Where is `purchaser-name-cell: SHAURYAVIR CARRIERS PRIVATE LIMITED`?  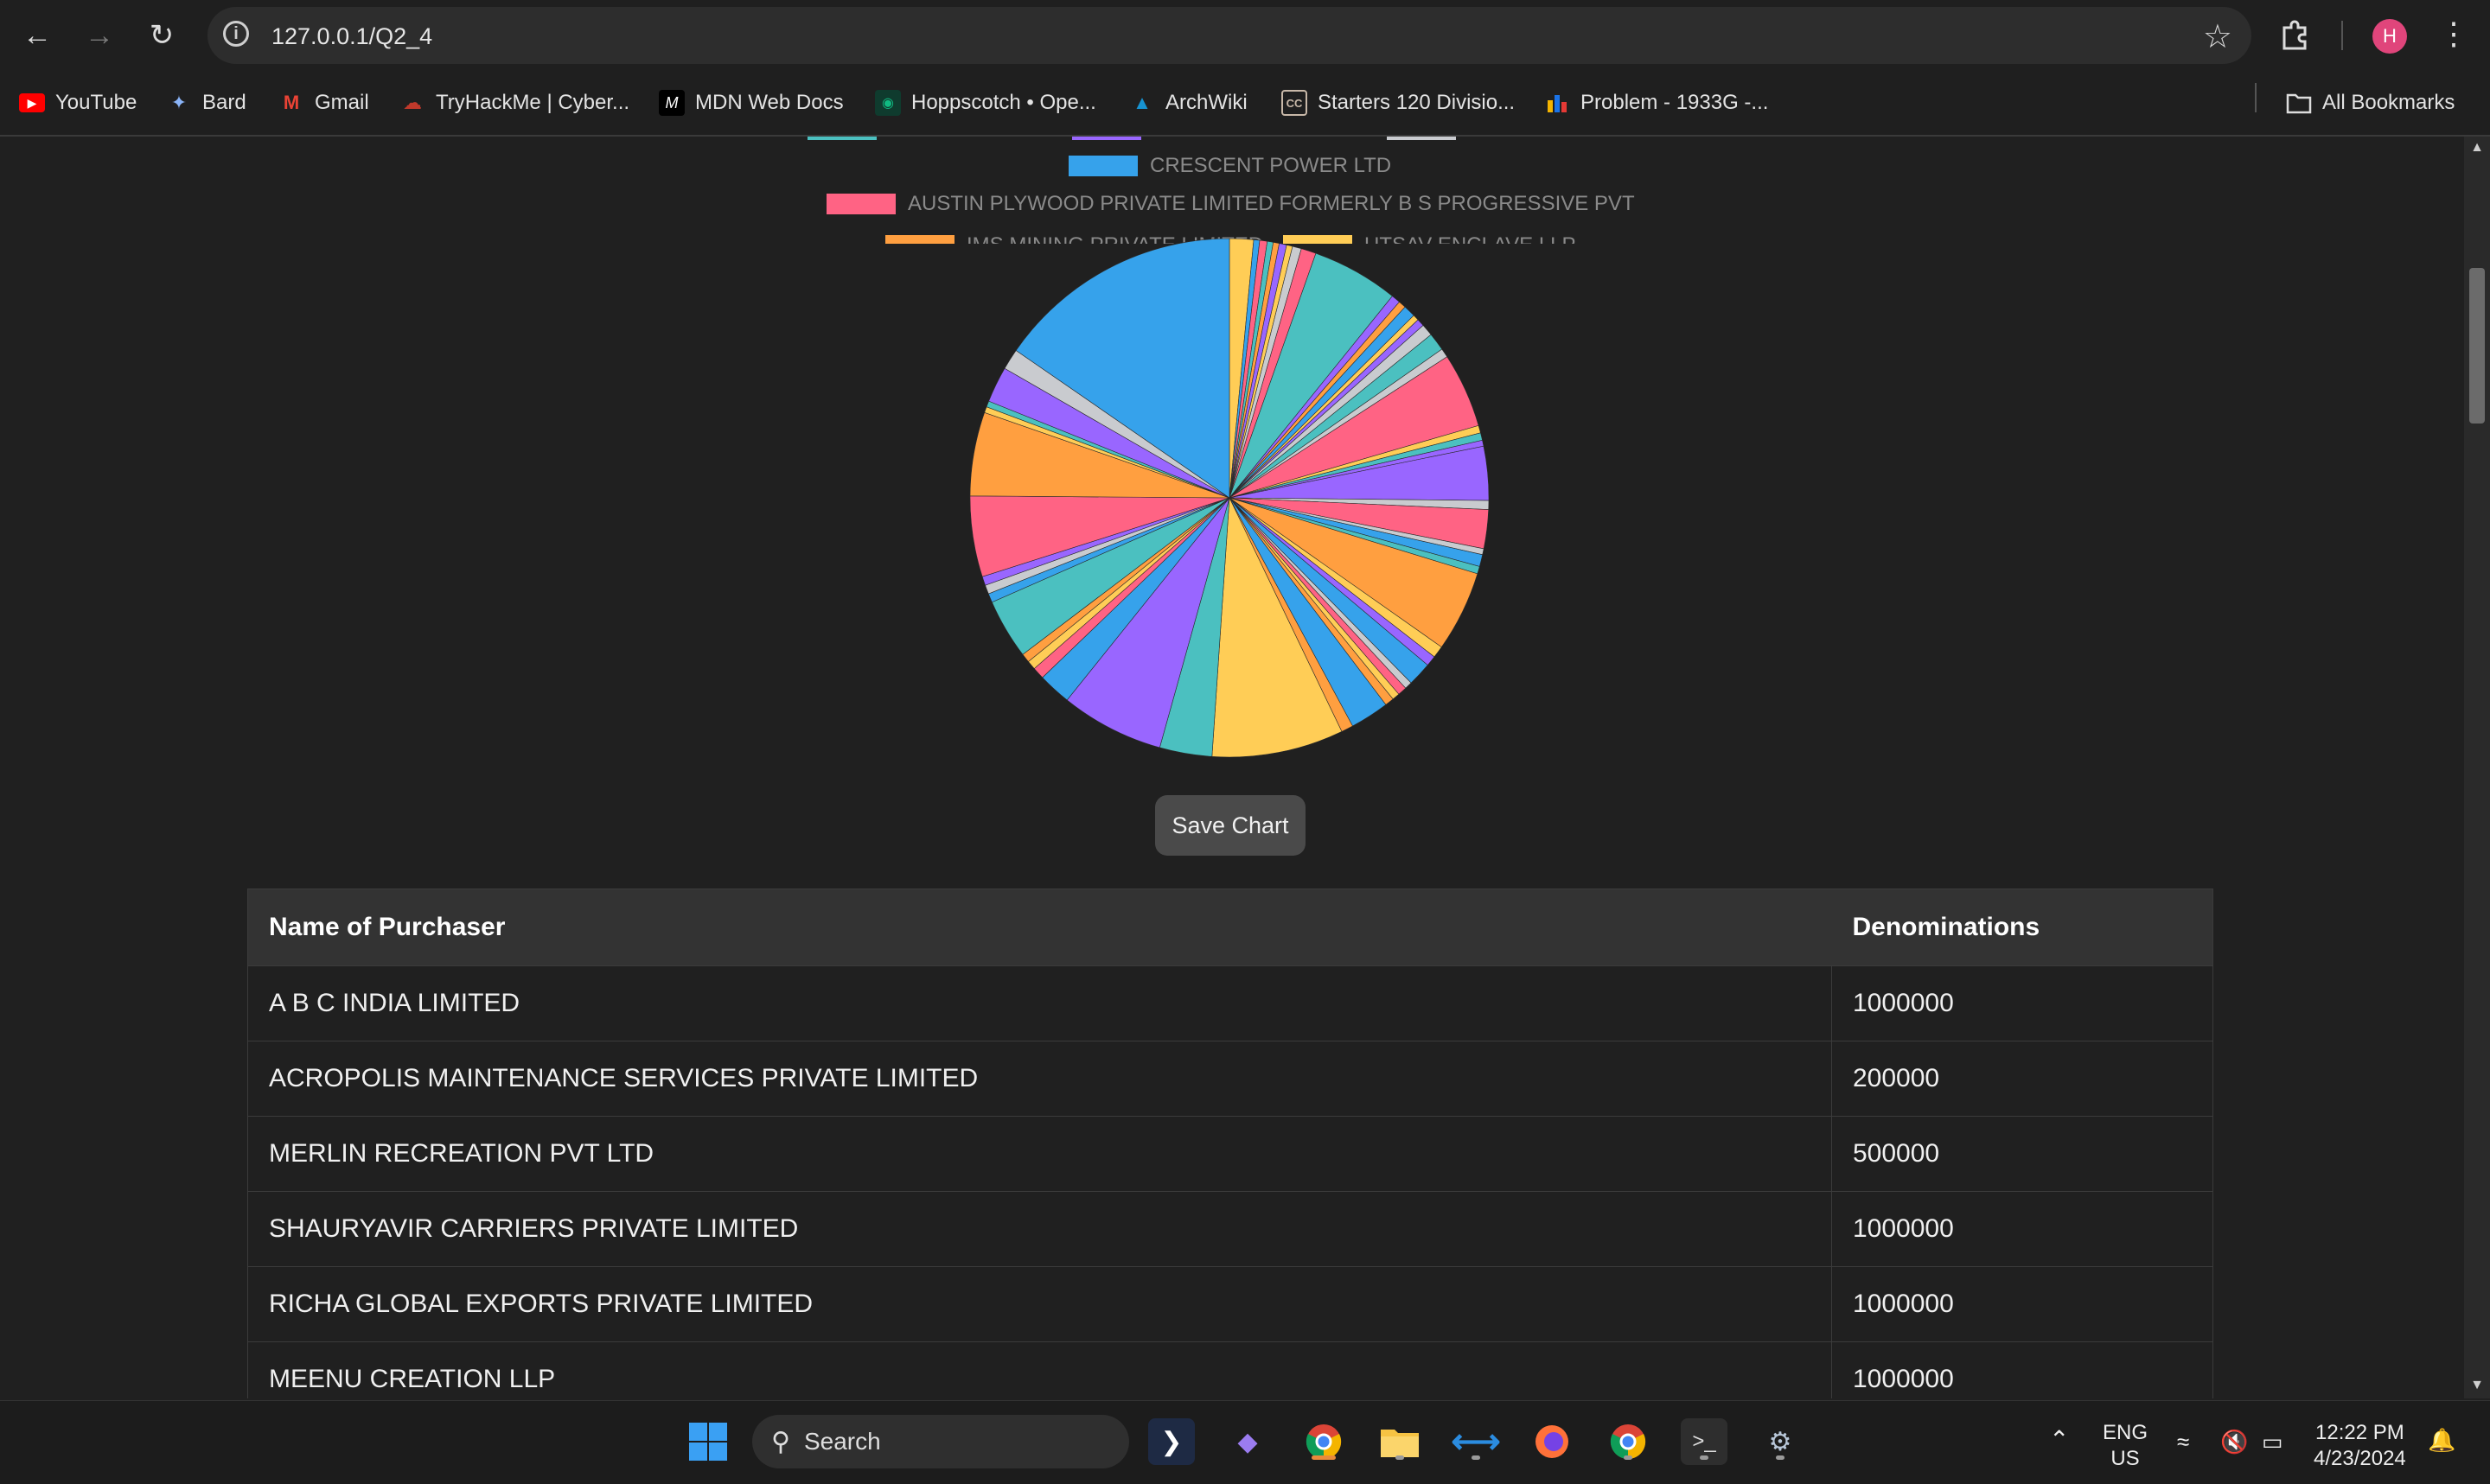 purchaser-name-cell: SHAURYAVIR CARRIERS PRIVATE LIMITED is located at coordinates (1039, 1229).